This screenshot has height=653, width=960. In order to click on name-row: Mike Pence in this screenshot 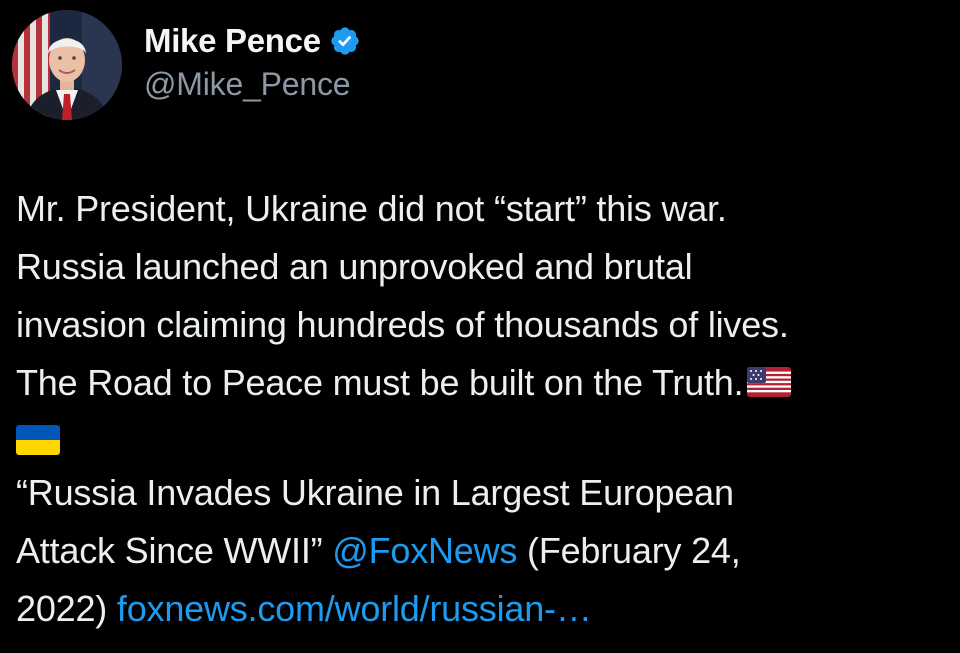, I will do `click(252, 41)`.